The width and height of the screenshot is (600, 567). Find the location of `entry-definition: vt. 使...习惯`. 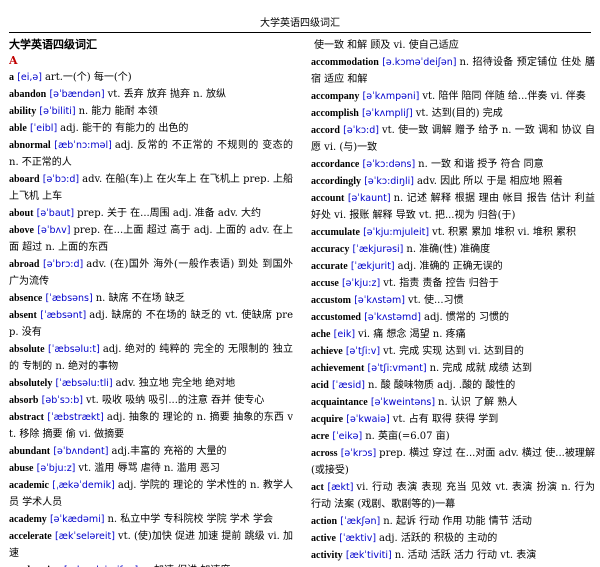

entry-definition: vt. 使...习惯 is located at coordinates (435, 300).